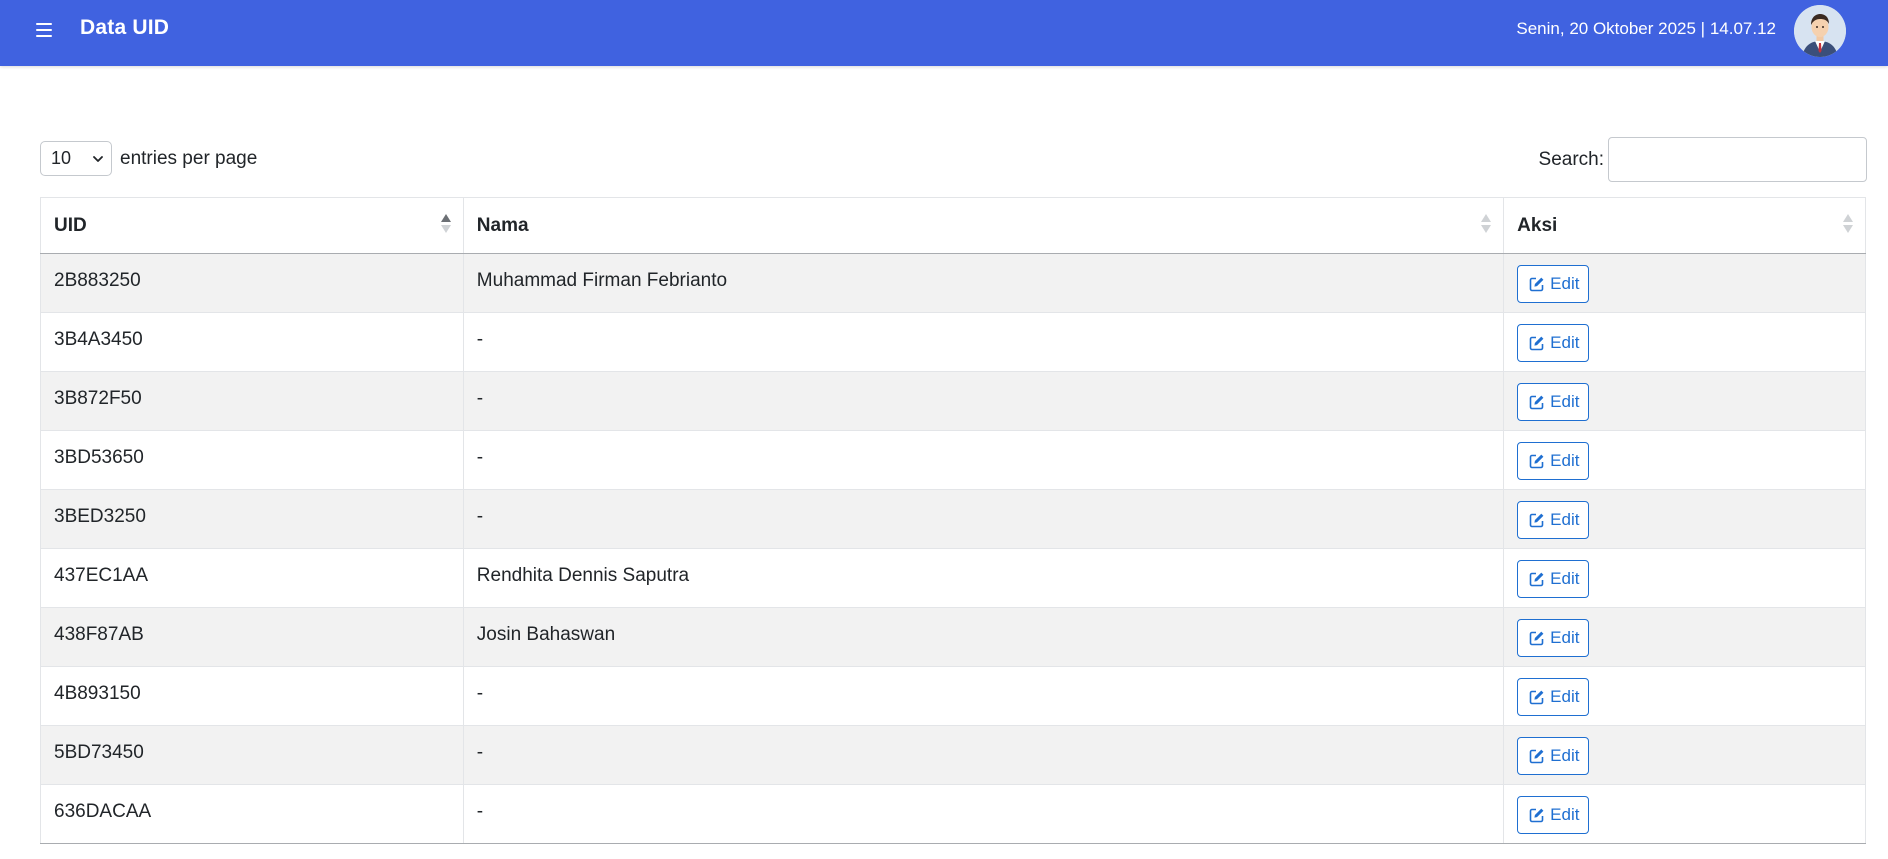 The width and height of the screenshot is (1888, 859). I want to click on cell-uid: 437EC1AA, so click(252, 578).